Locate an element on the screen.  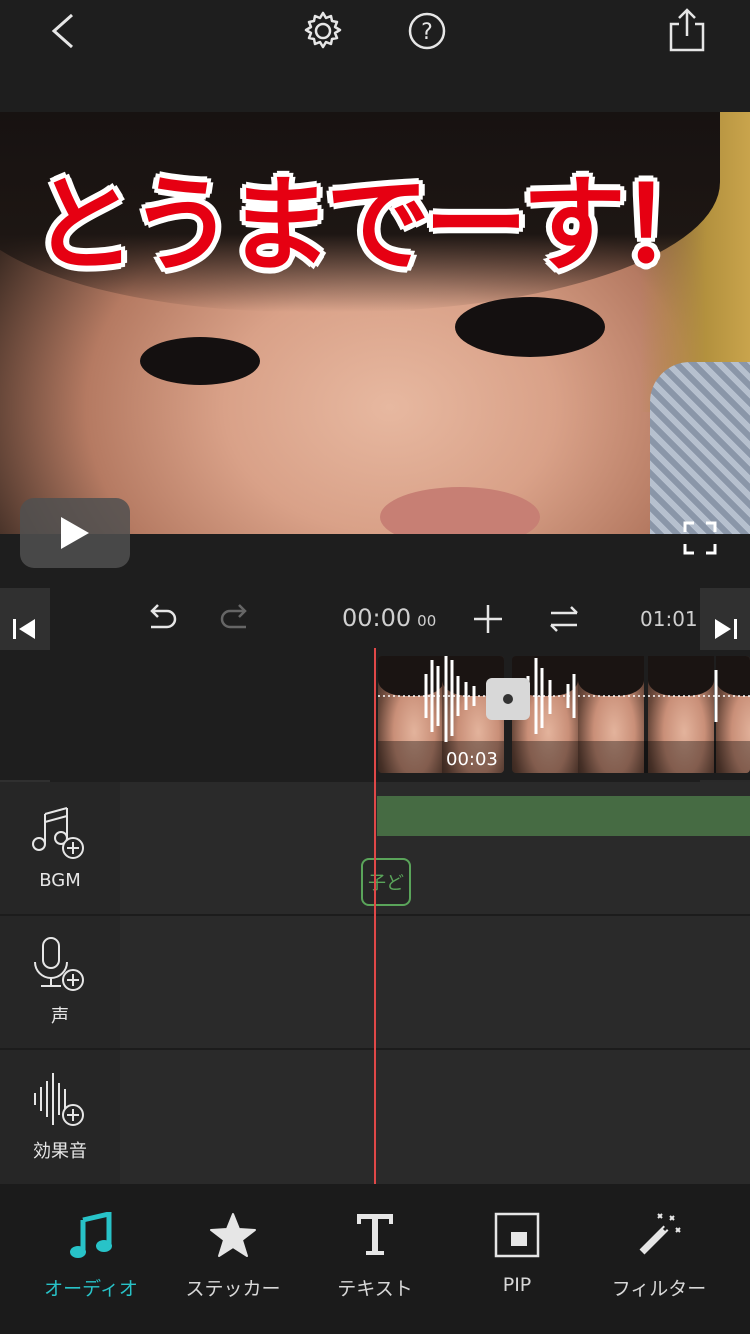
back-button is located at coordinates (63, 31).